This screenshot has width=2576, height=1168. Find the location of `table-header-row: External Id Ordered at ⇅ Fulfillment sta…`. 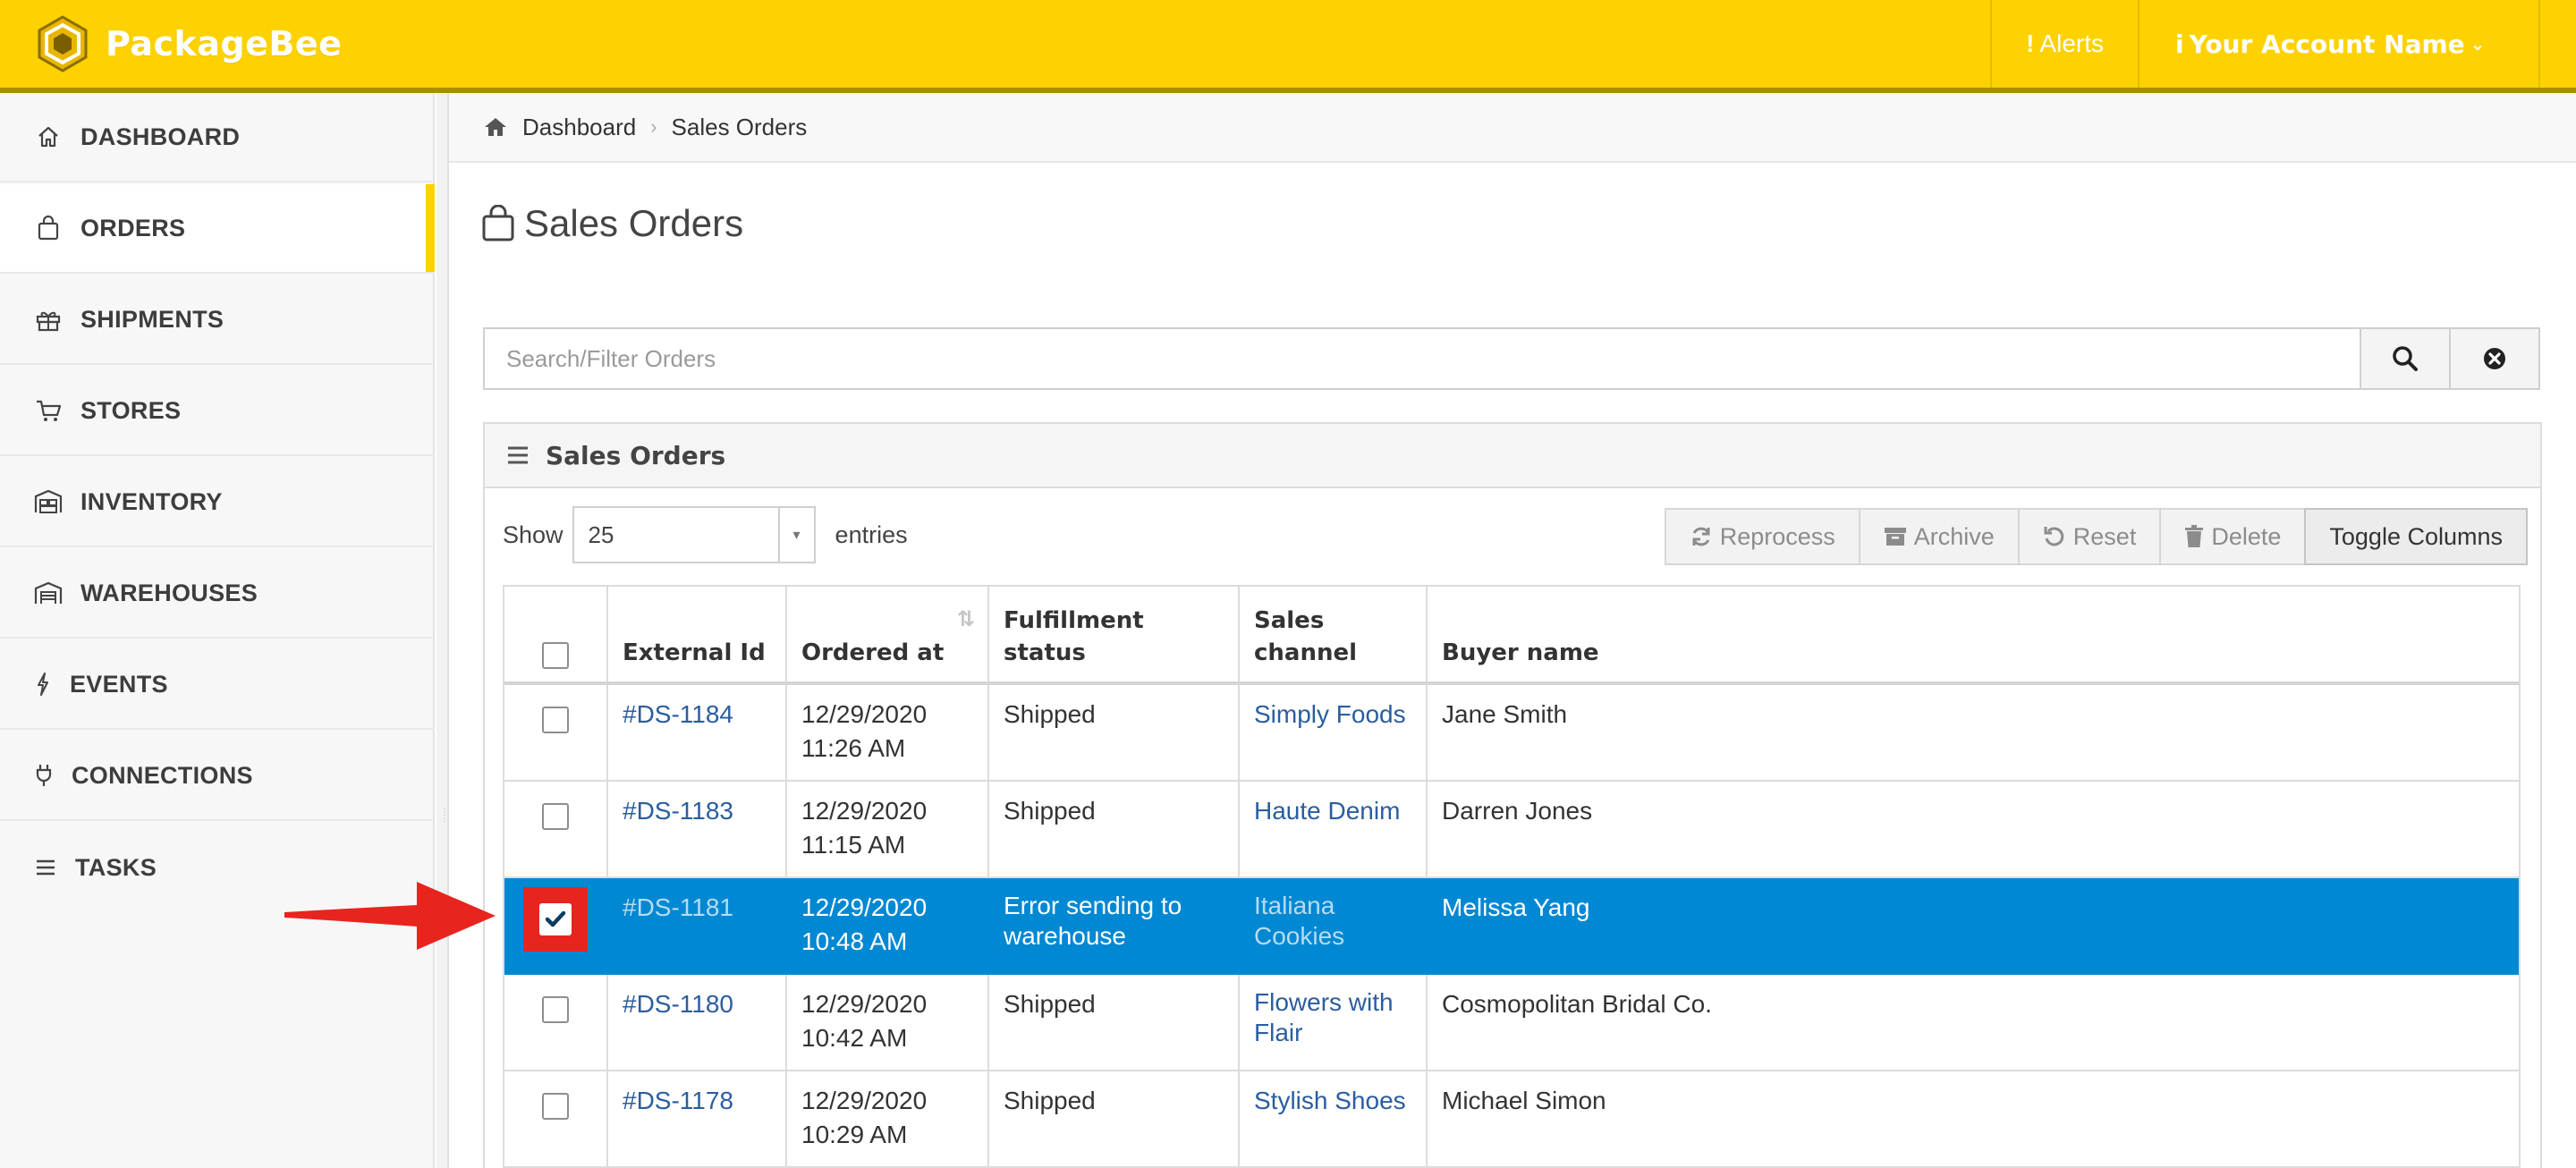

table-header-row: External Id Ordered at ⇅ Fulfillment sta… is located at coordinates (1511, 636).